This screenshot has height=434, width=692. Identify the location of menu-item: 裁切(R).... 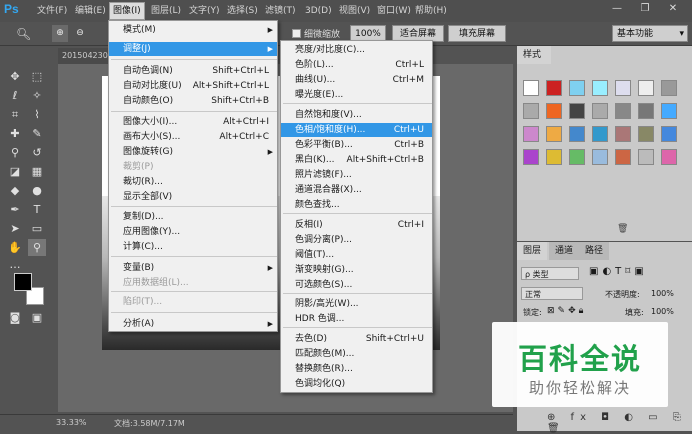
(193, 182).